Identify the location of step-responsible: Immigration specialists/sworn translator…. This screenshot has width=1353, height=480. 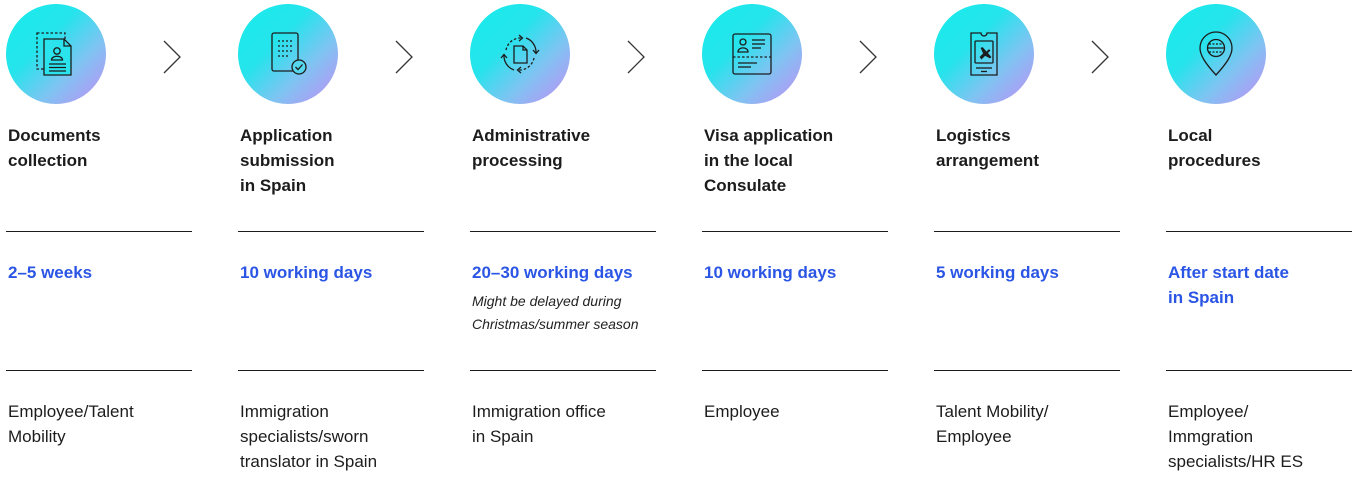
(309, 436).